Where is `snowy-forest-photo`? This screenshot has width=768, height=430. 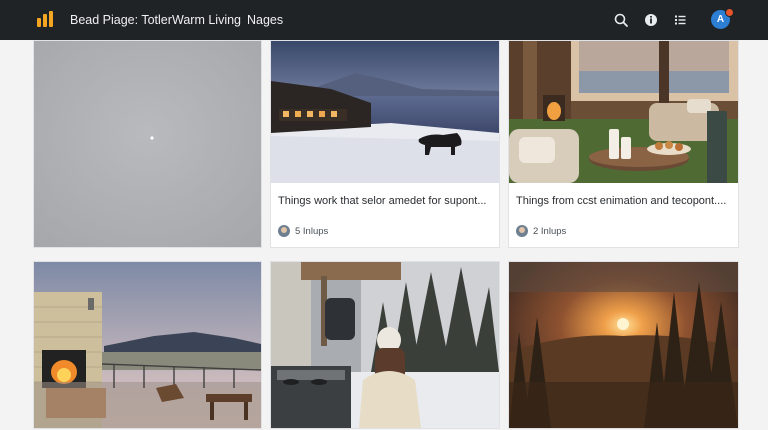 snowy-forest-photo is located at coordinates (385, 345).